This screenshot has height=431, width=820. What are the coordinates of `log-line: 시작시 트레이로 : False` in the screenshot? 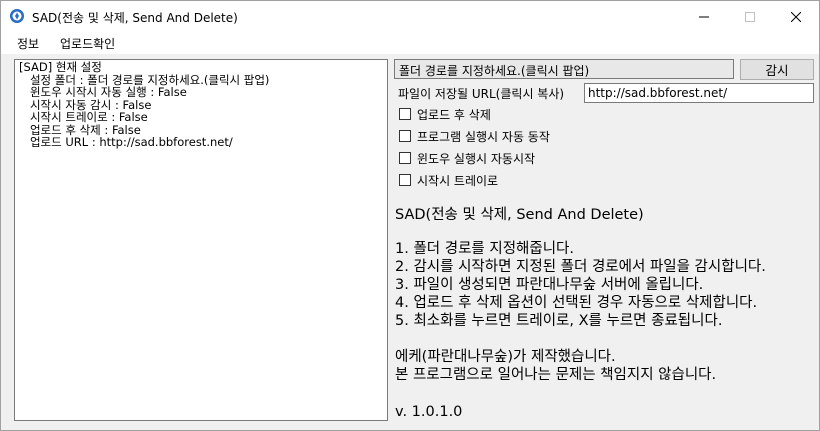 It's located at (83, 117).